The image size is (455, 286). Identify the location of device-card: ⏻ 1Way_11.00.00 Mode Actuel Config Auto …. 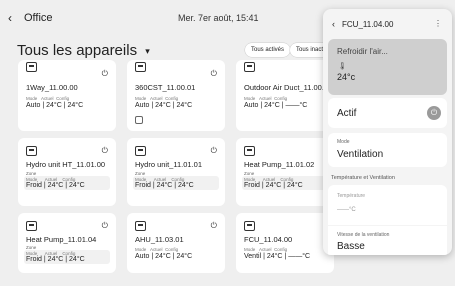
(67, 95).